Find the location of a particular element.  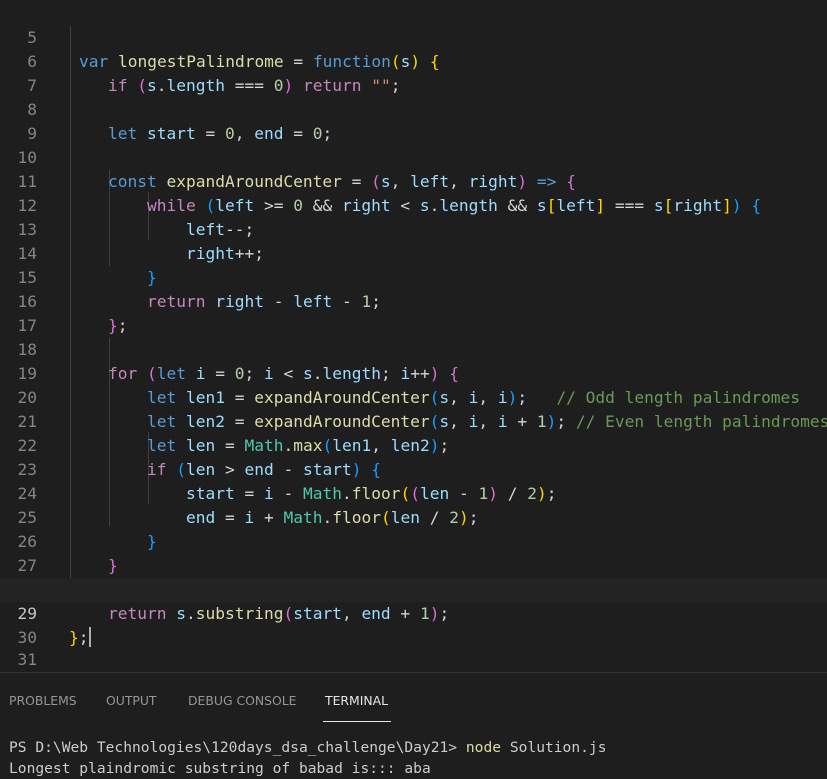

code-line: 22 if (len > end - start) { is located at coordinates (413, 444).